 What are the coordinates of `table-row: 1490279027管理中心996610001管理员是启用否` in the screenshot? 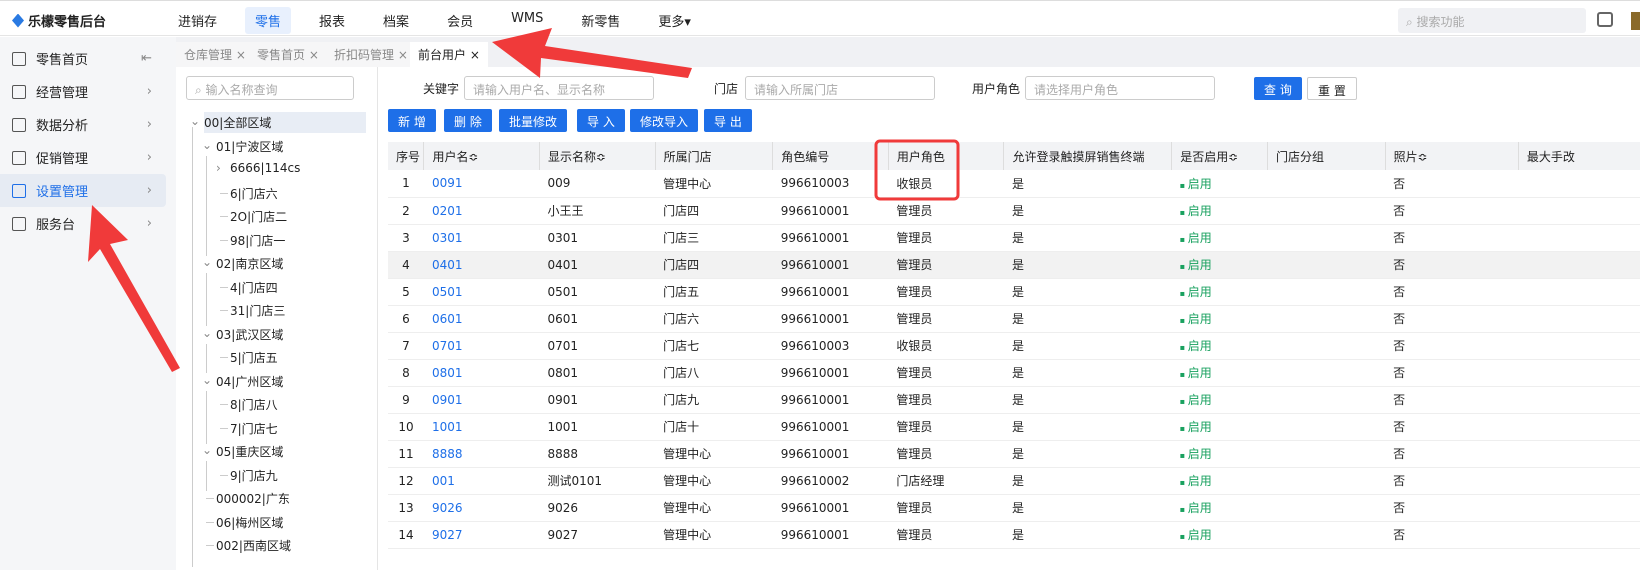 It's located at (1014, 535).